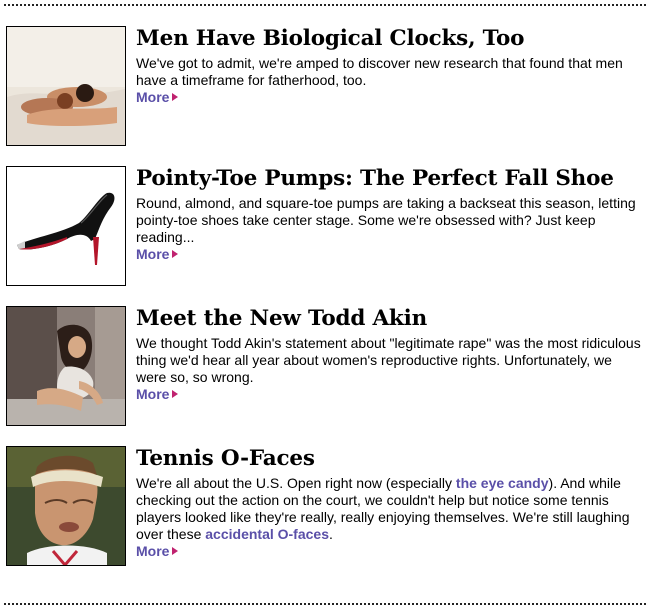 This screenshot has height=610, width=650. Describe the element at coordinates (66, 366) in the screenshot. I see `story-thumbnail-woman-sitting` at that location.